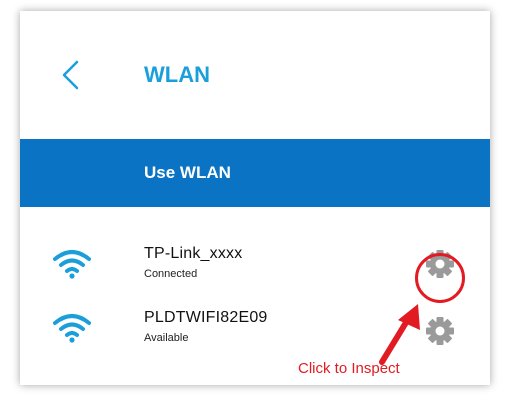  I want to click on network-item-tp-link: TP-Link_xxxx Connected, so click(255, 266).